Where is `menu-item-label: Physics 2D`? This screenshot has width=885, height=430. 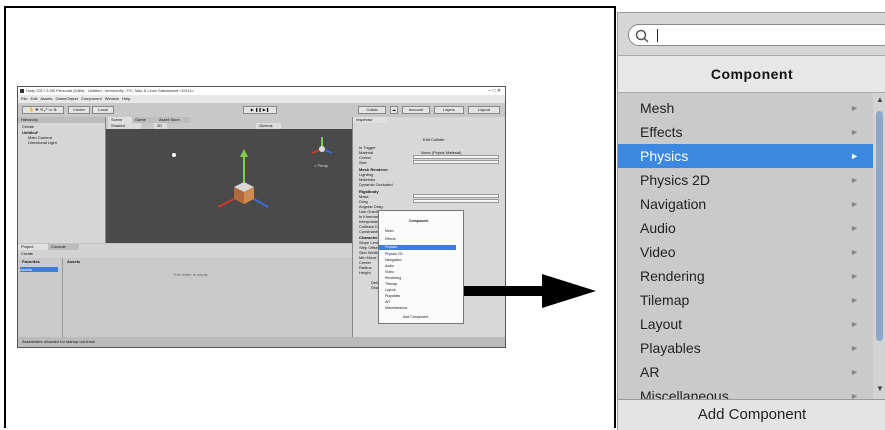
menu-item-label: Physics 2D is located at coordinates (675, 180).